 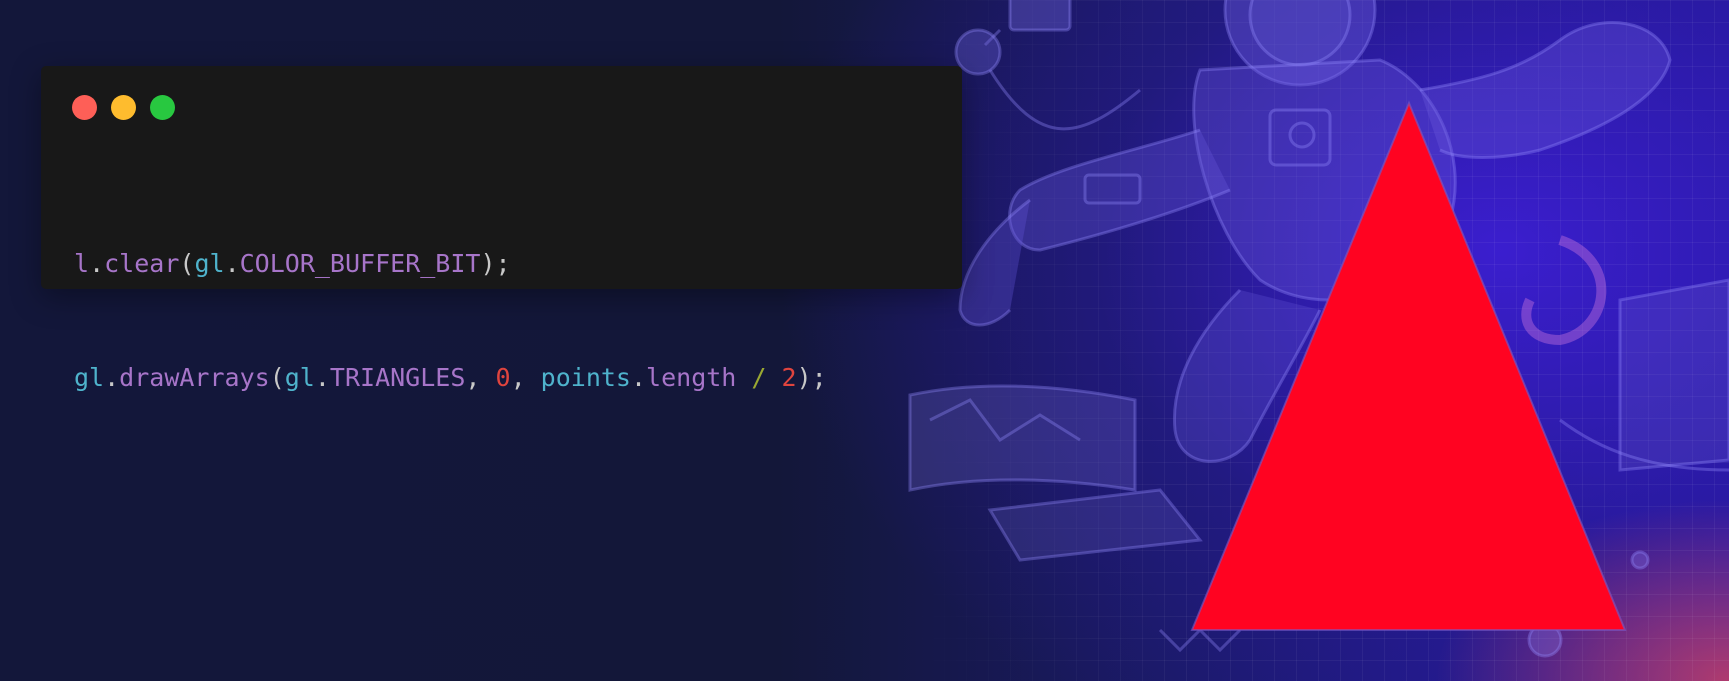 I want to click on window-minimize-dot-icon, so click(x=123, y=107).